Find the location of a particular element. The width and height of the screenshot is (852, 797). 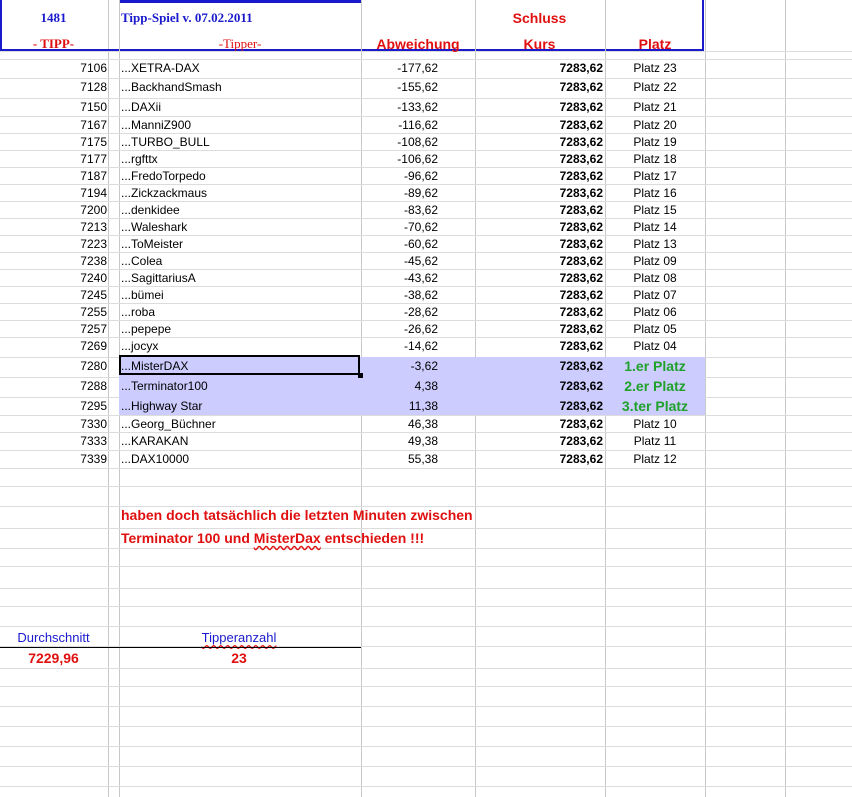

deviation-value: -177,62 is located at coordinates (400, 68).